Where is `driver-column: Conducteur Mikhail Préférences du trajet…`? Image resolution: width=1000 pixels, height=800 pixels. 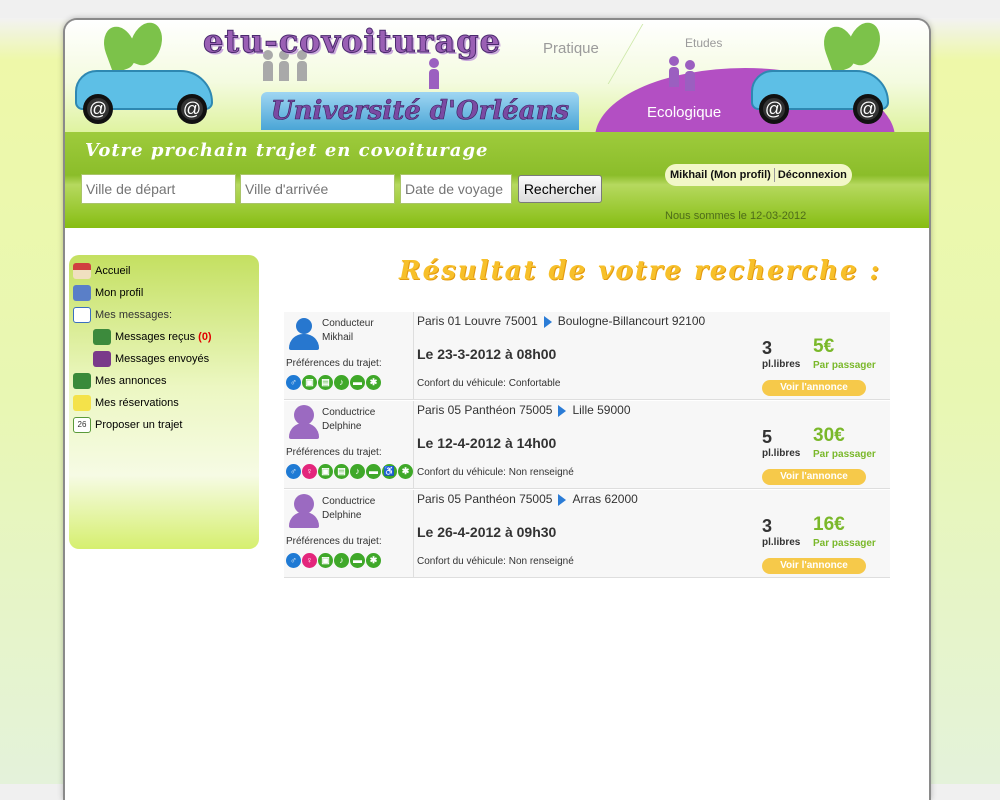 driver-column: Conducteur Mikhail Préférences du trajet… is located at coordinates (349, 356).